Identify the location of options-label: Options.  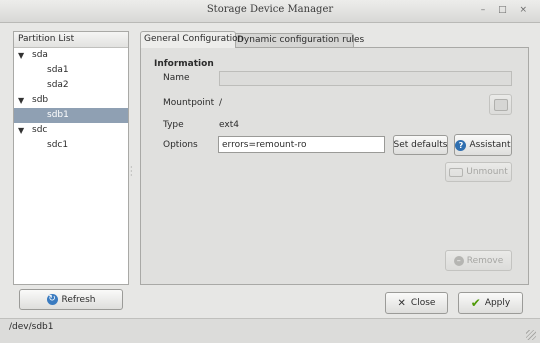
(180, 145).